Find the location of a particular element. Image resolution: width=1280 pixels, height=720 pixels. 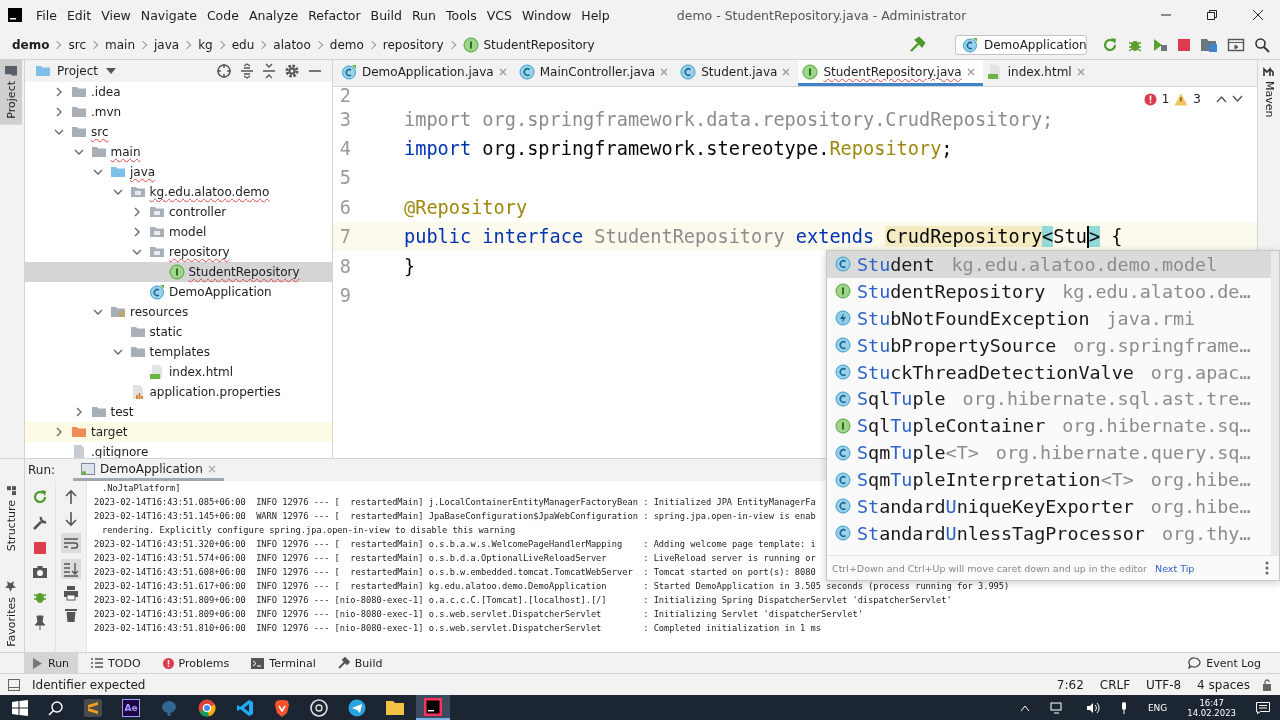

menu-item: Help is located at coordinates (595, 15).